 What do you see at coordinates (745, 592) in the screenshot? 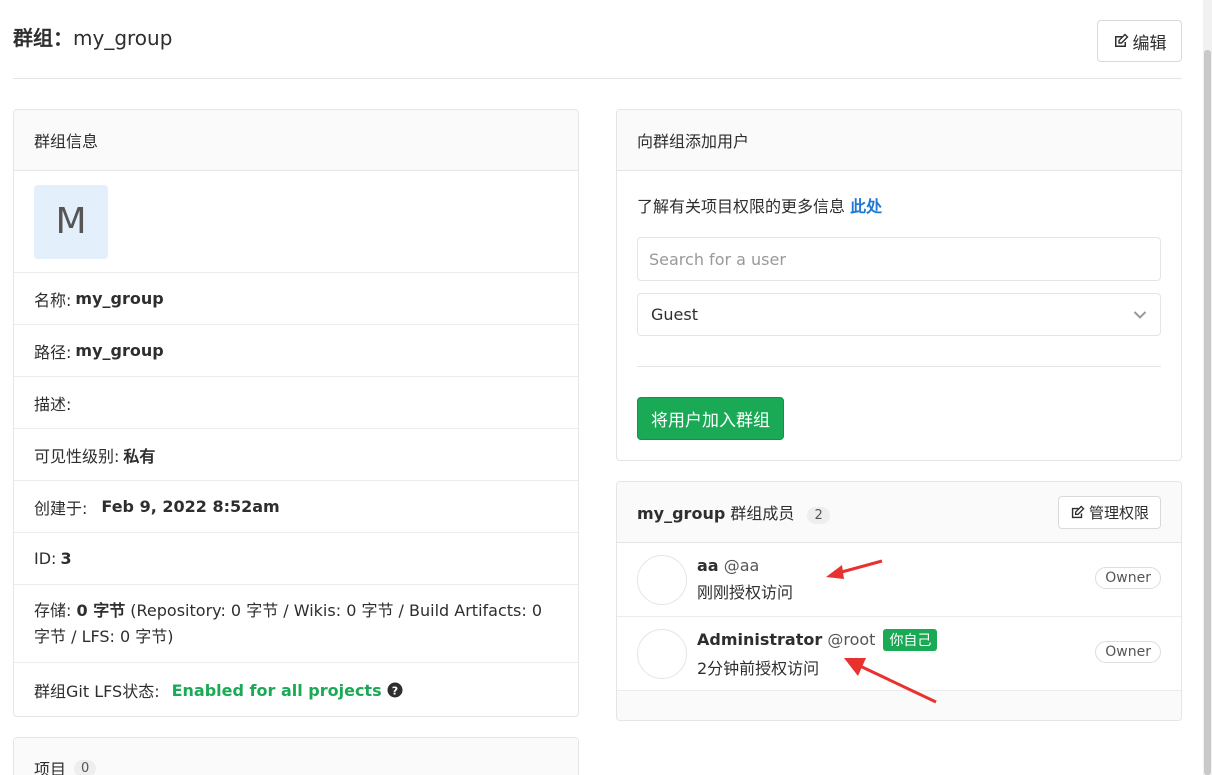
I see `member-access-time: 刚刚授权访问` at bounding box center [745, 592].